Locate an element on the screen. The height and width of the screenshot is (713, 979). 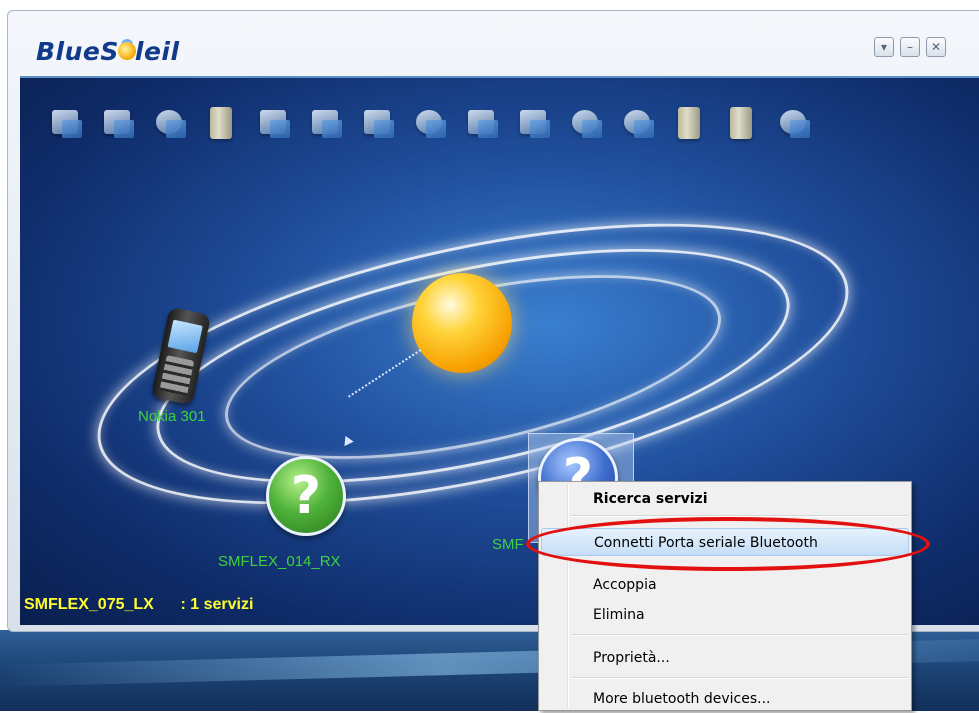
logo-text-left: BlueS is located at coordinates (77, 51).